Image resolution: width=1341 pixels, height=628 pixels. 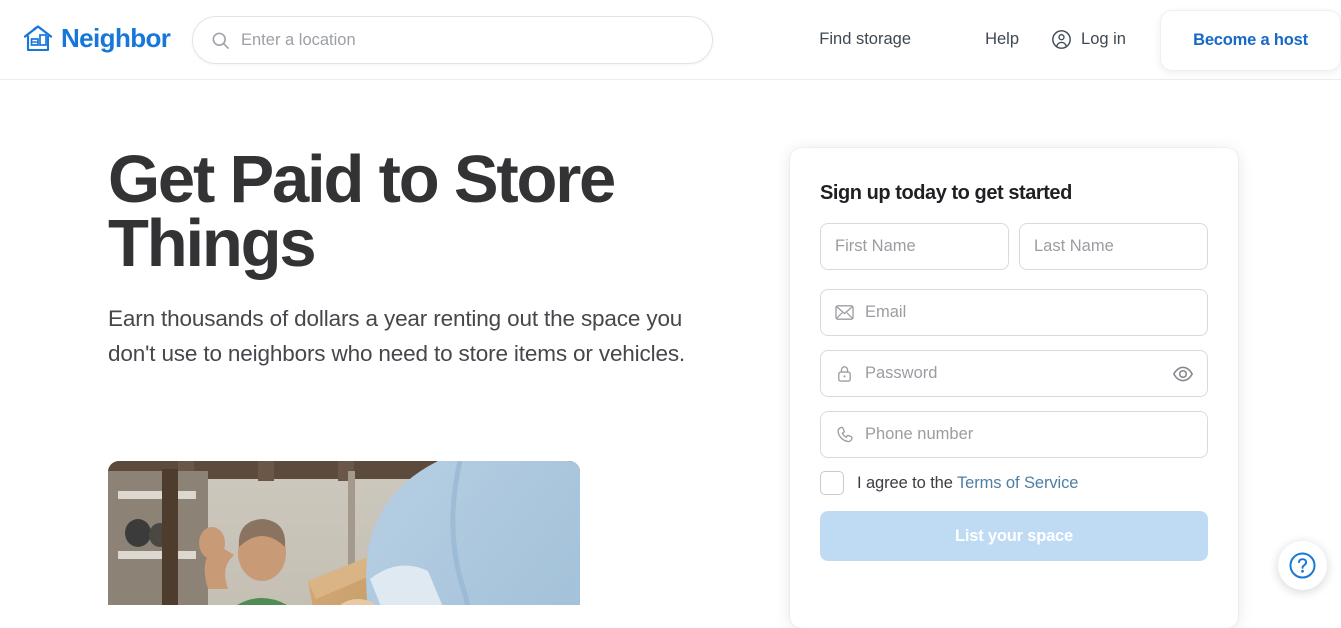 I want to click on house-storage-icon, so click(x=38, y=38).